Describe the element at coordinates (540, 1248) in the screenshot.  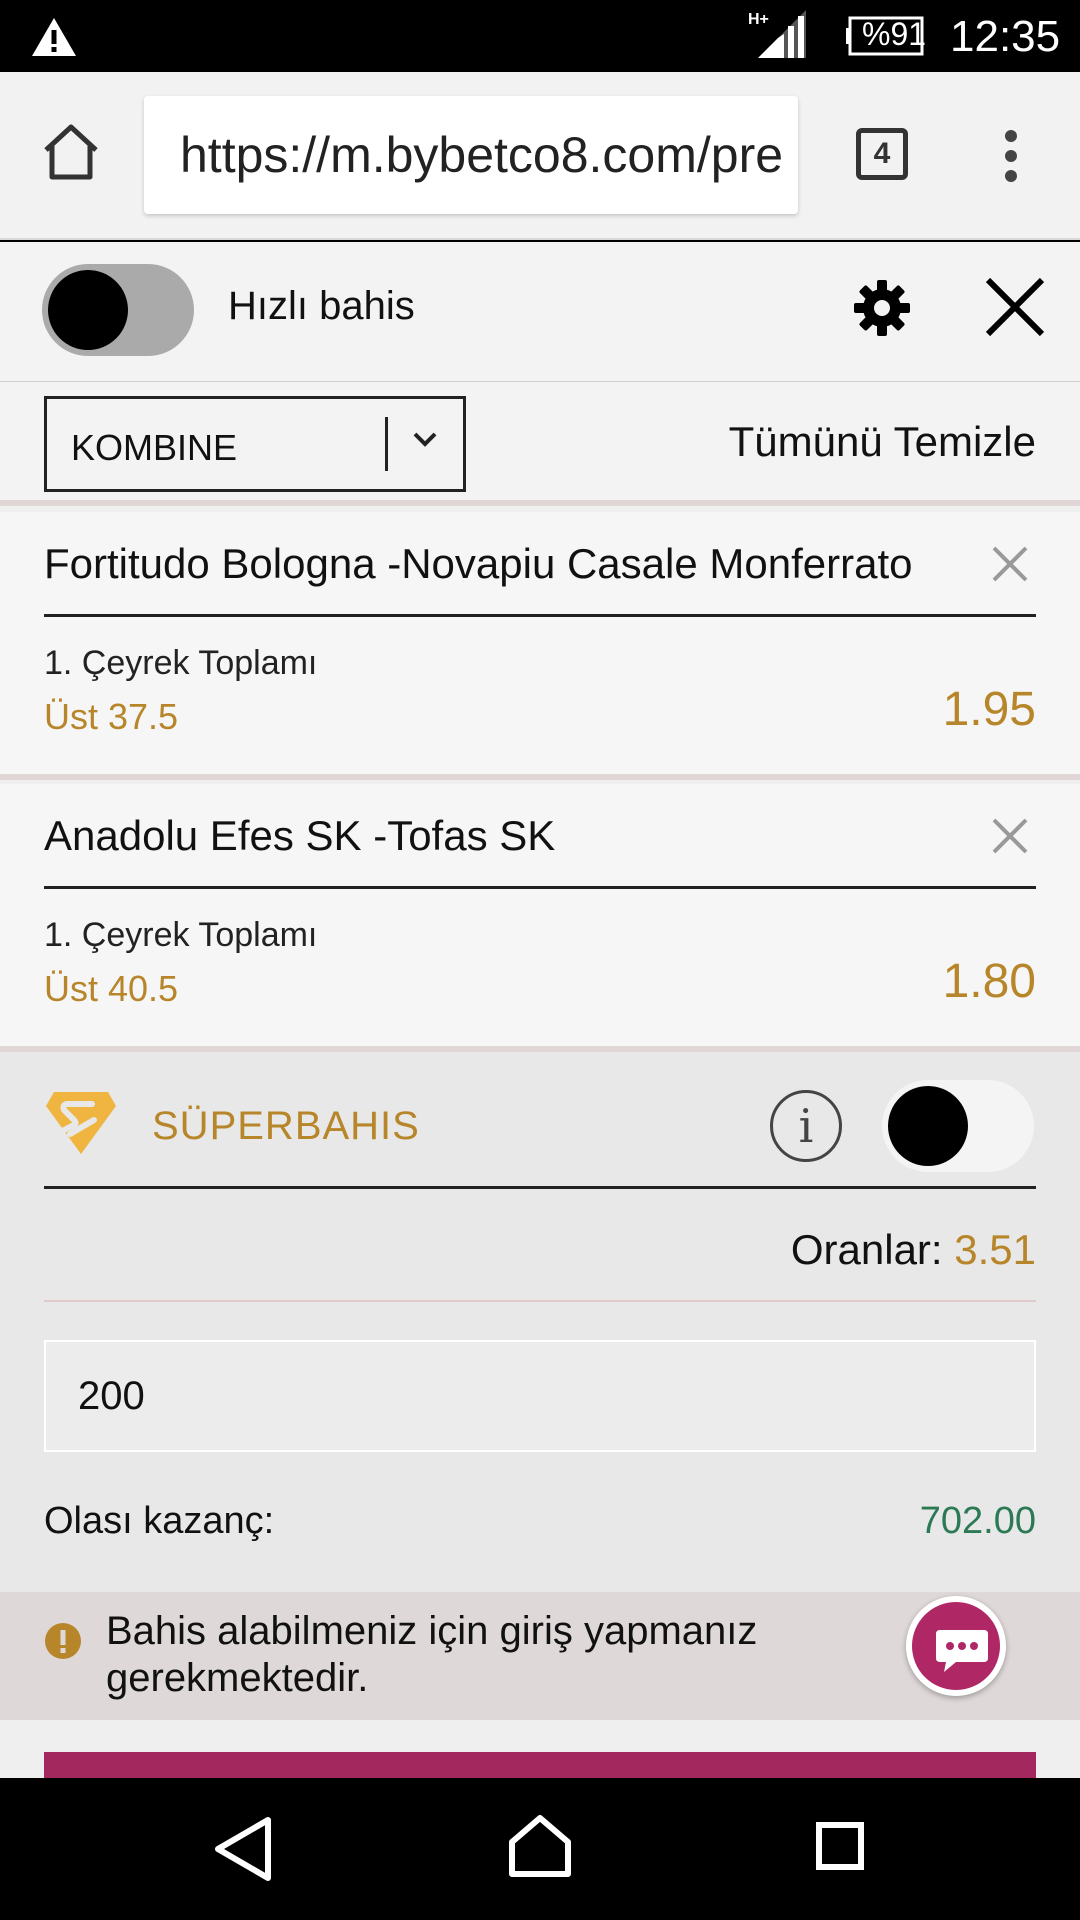
I see `total-odds-row: Oranlar: 3.51` at that location.